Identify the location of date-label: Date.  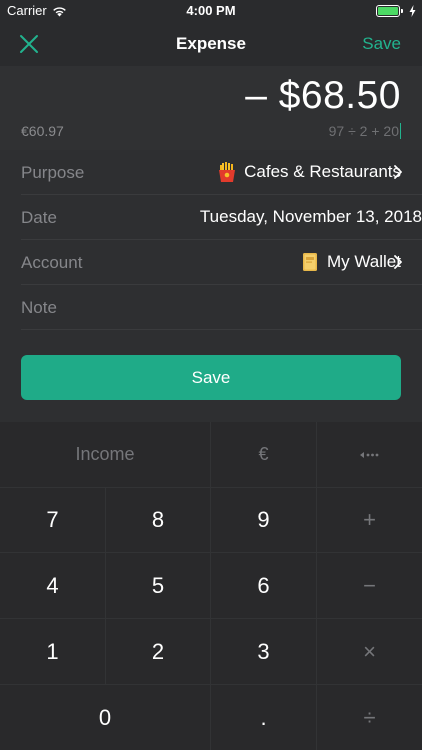
(39, 217).